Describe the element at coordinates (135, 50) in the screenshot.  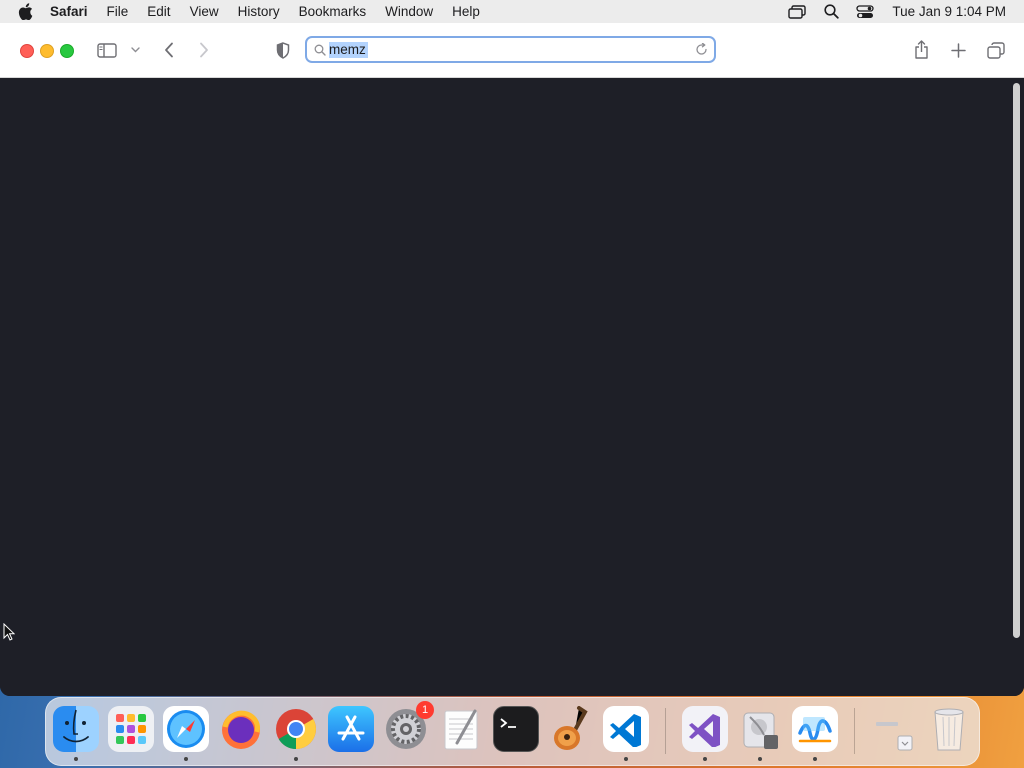
I see `chevron-down-icon` at that location.